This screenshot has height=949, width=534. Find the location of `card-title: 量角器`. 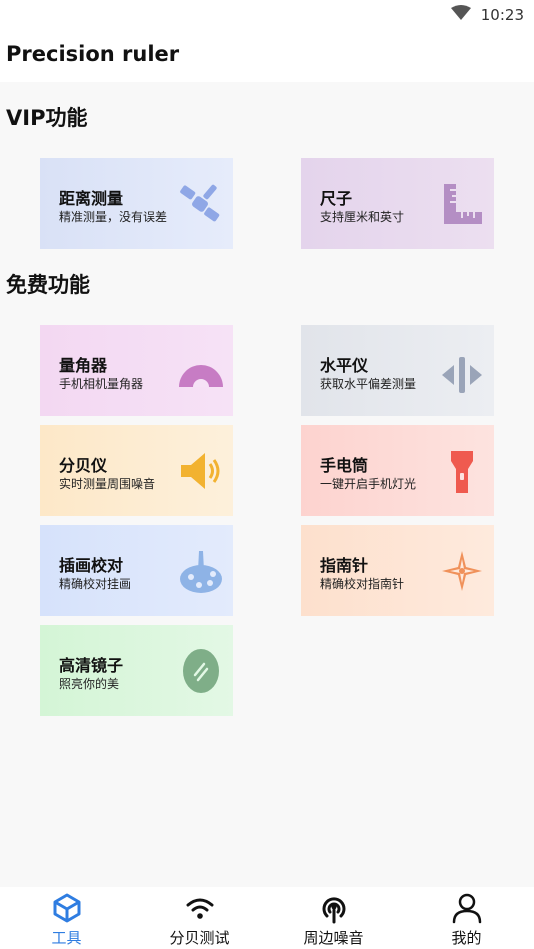

card-title: 量角器 is located at coordinates (83, 365).